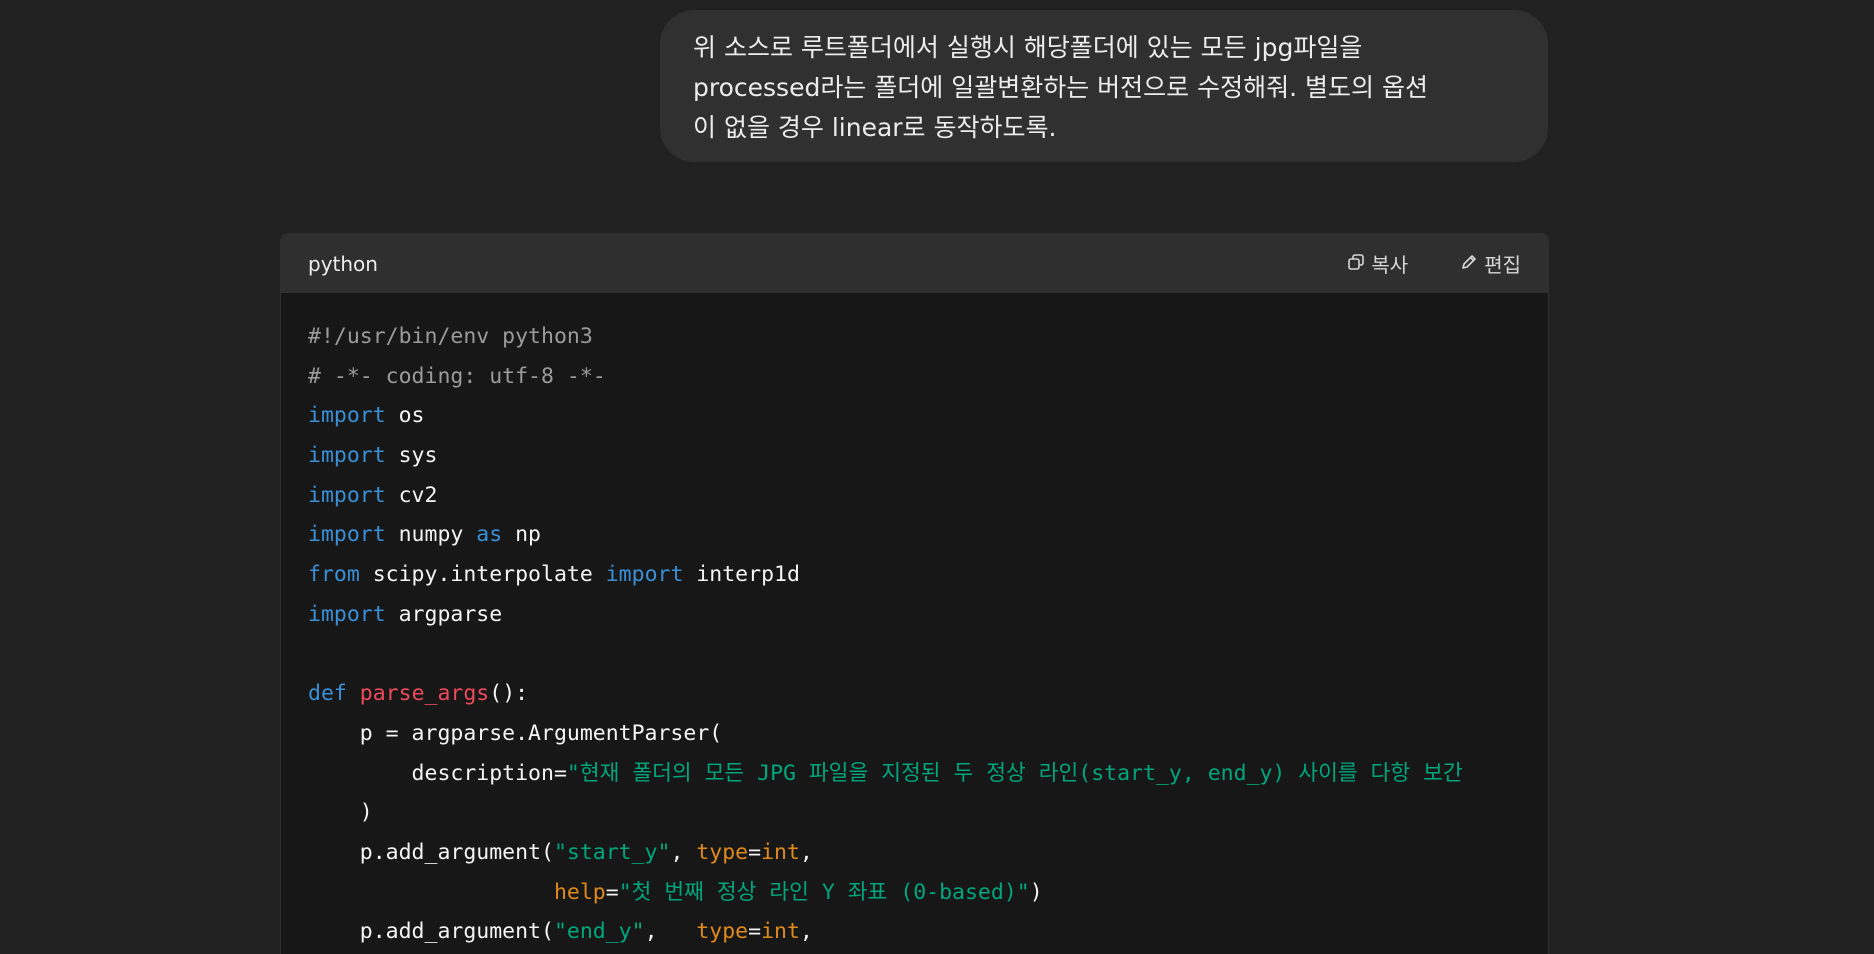  I want to click on code-header: python 복사 편집, so click(914, 263).